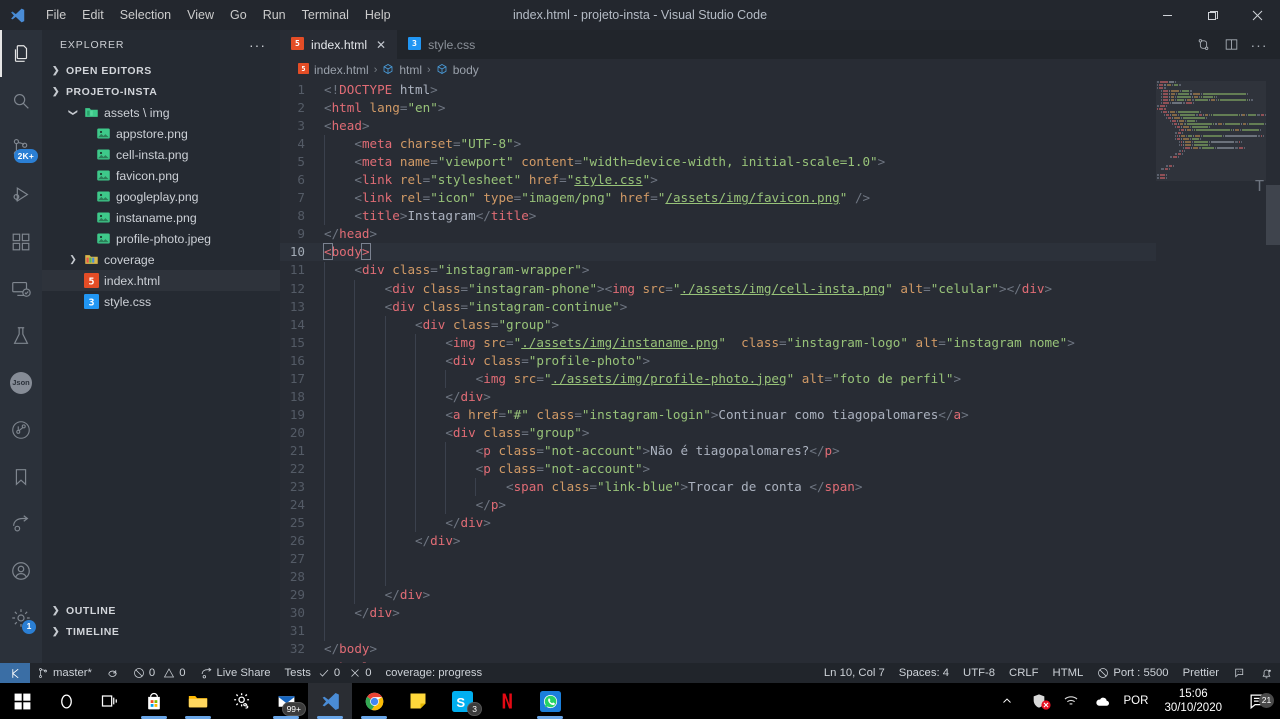  Describe the element at coordinates (780, 631) in the screenshot. I see `code-line: 31` at that location.